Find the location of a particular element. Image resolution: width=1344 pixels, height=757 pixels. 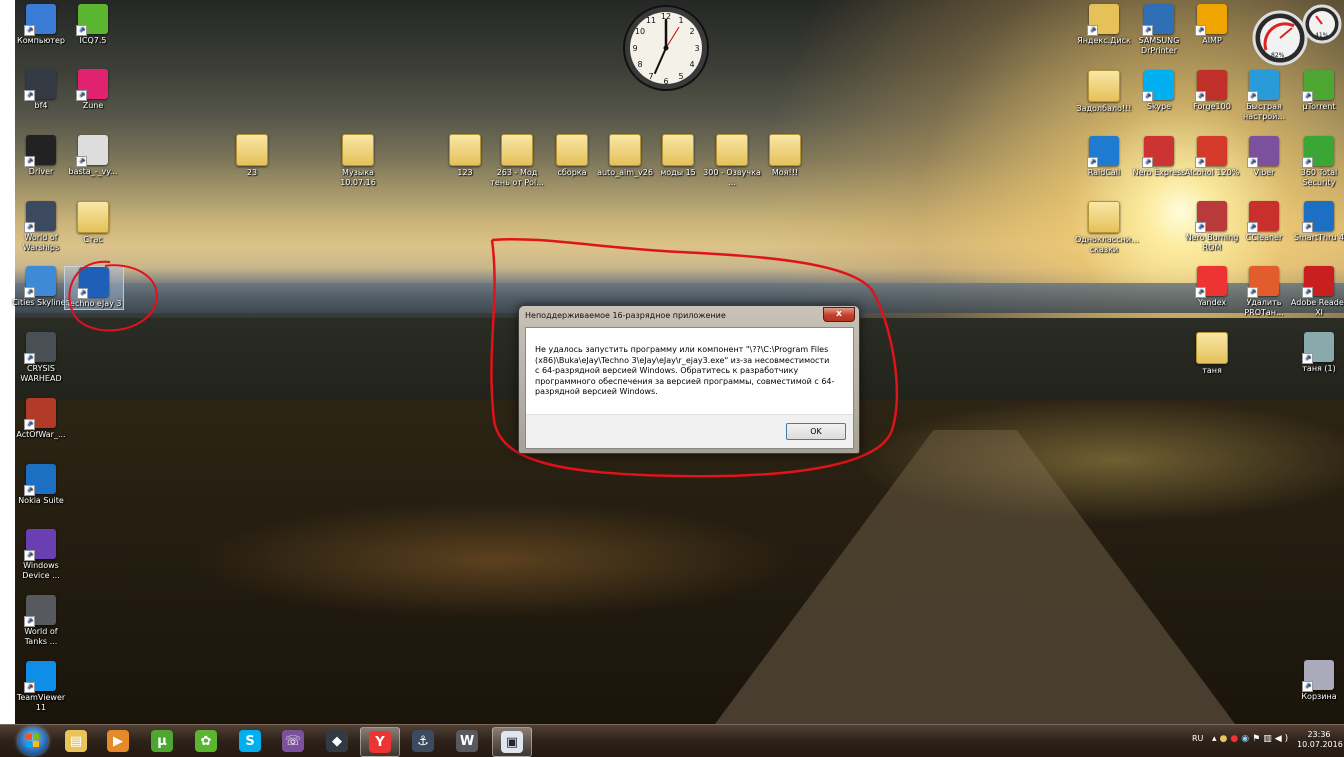

desktop-icon-nero-express: Nero Express is located at coordinates (1159, 157).